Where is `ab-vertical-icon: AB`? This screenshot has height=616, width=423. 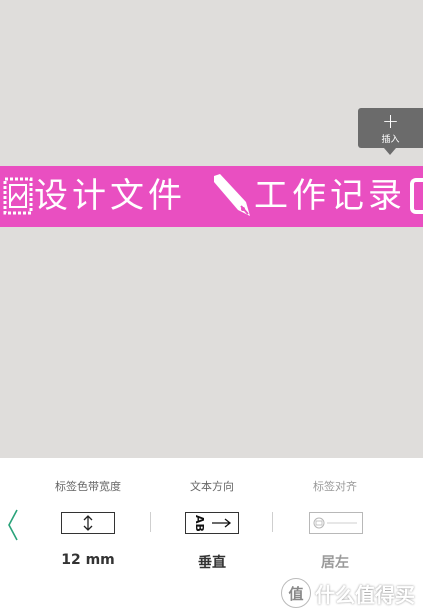
ab-vertical-icon: AB is located at coordinates (212, 523).